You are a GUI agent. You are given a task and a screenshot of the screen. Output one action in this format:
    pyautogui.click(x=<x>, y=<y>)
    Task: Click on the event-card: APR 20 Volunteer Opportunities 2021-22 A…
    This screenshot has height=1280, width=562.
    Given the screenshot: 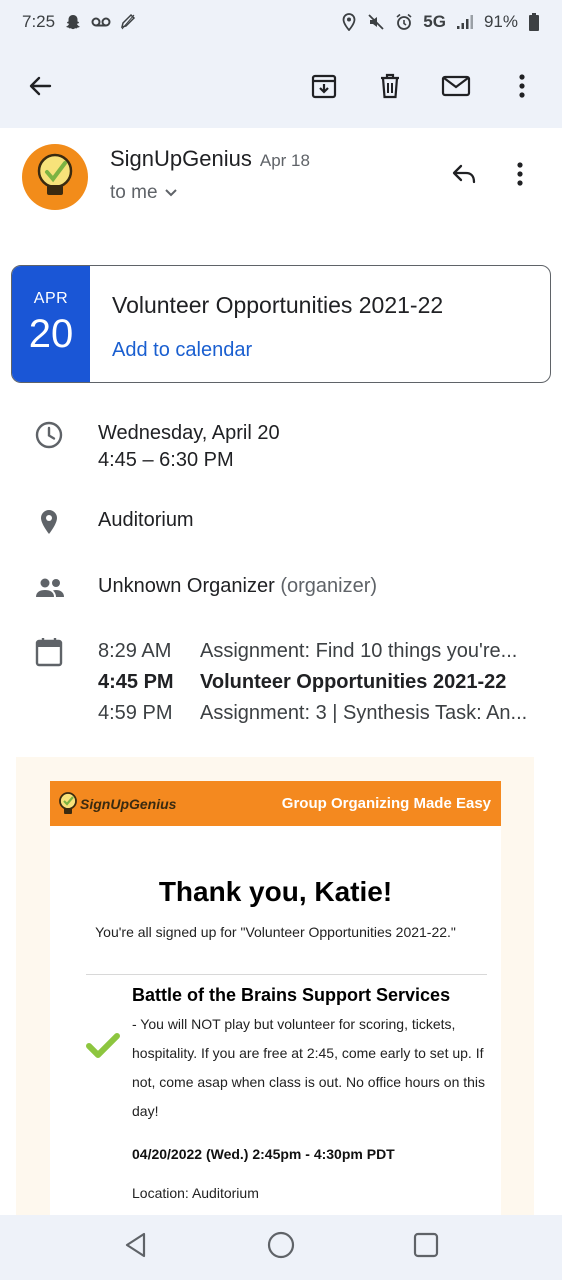 What is the action you would take?
    pyautogui.click(x=281, y=324)
    